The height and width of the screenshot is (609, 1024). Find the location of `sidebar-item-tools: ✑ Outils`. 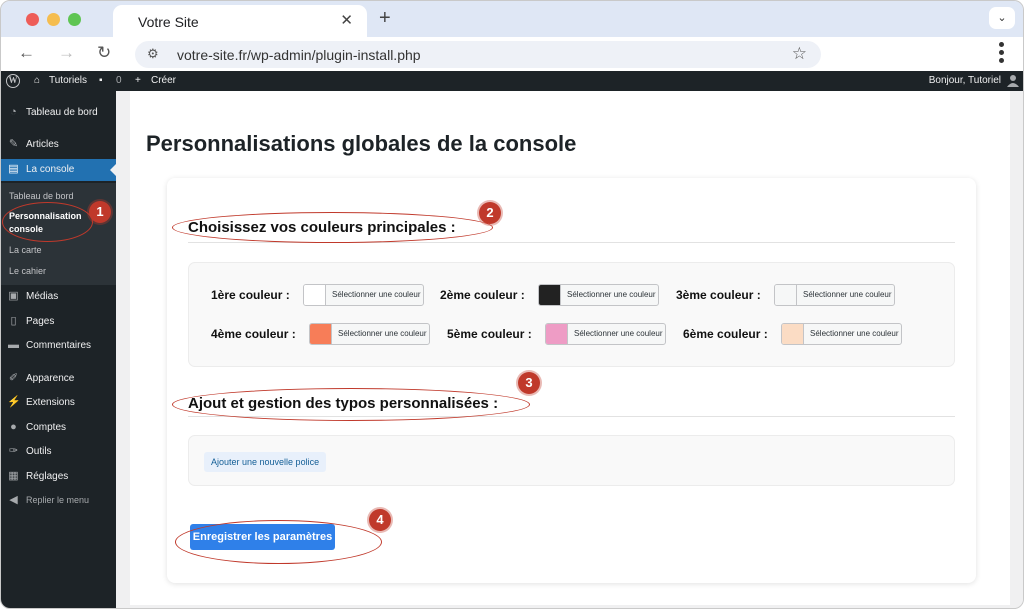

sidebar-item-tools: ✑ Outils is located at coordinates (58, 452).